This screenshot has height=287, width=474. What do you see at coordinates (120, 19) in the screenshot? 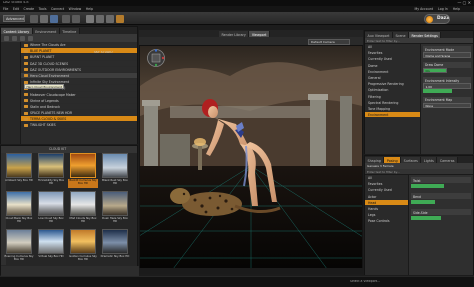
I see `render-icon` at bounding box center [120, 19].